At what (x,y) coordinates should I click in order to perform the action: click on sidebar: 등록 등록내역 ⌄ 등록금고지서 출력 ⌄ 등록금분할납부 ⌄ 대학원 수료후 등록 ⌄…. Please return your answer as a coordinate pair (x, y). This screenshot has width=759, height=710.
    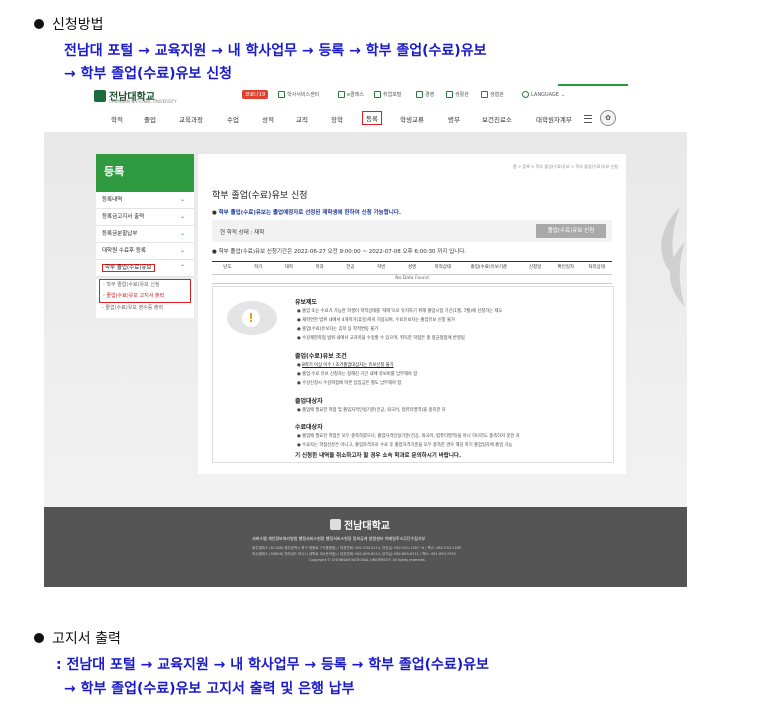
    Looking at the image, I should click on (145, 236).